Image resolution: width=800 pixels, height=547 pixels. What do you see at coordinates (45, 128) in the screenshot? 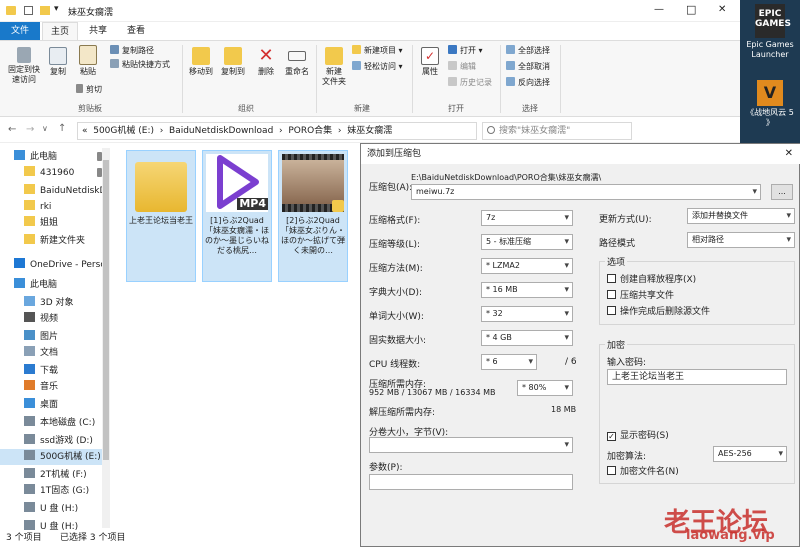
I see `recent-locations-button: ∨` at bounding box center [45, 128].